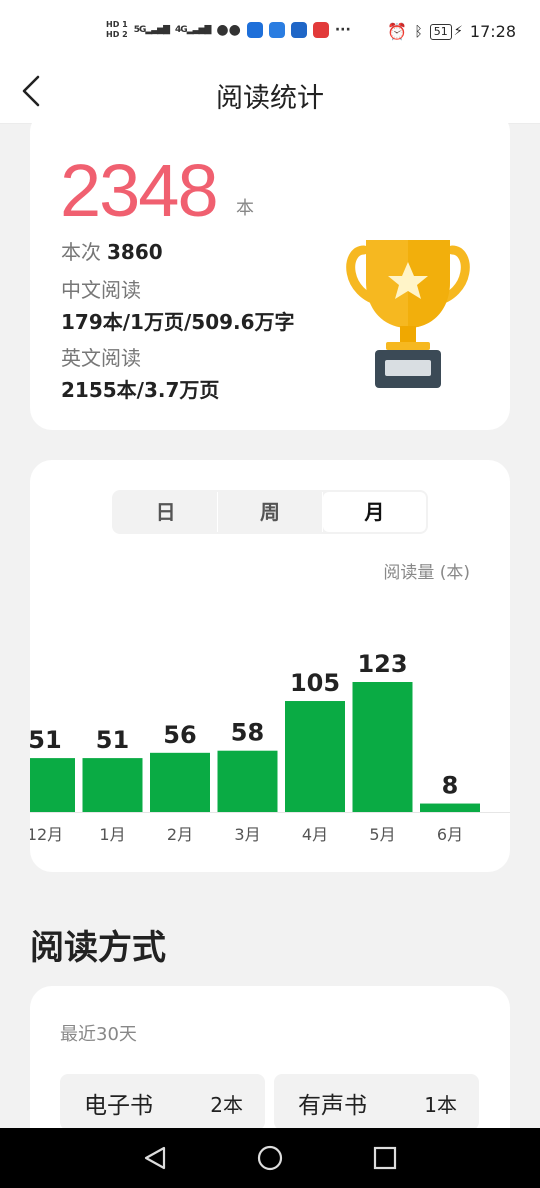  What do you see at coordinates (247, 834) in the screenshot?
I see `category-label-3: 3月` at bounding box center [247, 834].